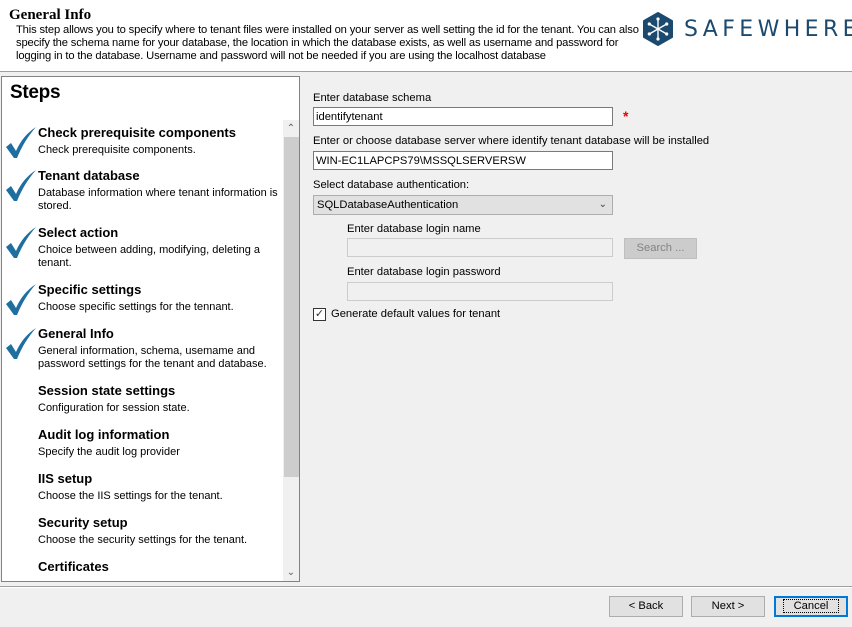 The height and width of the screenshot is (627, 852). I want to click on safewhere-logo: SAFEWHERE, so click(747, 29).